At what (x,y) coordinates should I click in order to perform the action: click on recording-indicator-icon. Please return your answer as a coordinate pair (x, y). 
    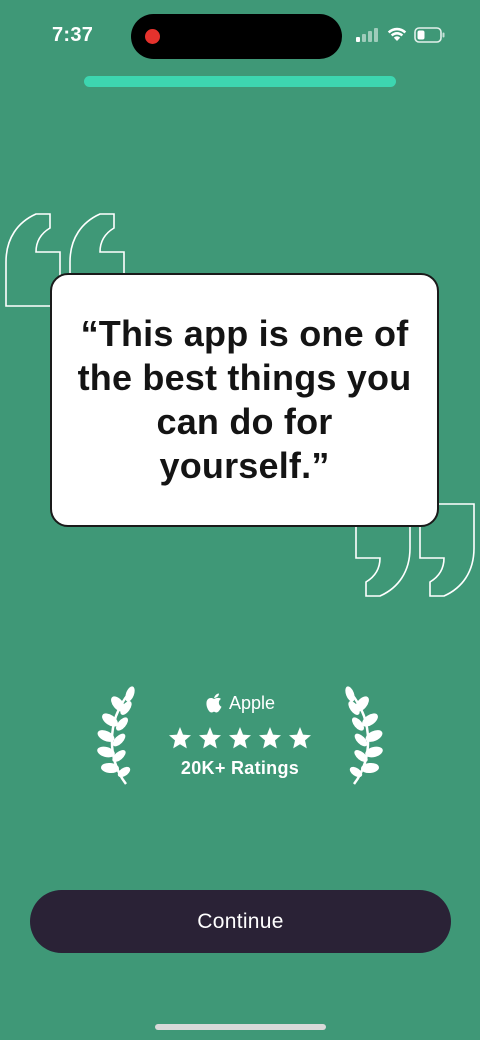
    Looking at the image, I should click on (152, 36).